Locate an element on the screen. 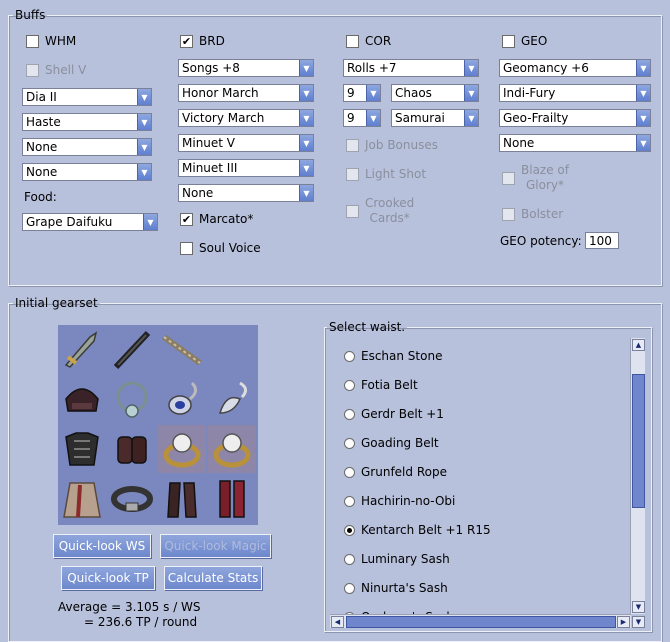 Image resolution: width=670 pixels, height=642 pixels. waist-option-selected: Kentarch Belt +1 R15 is located at coordinates (417, 530).